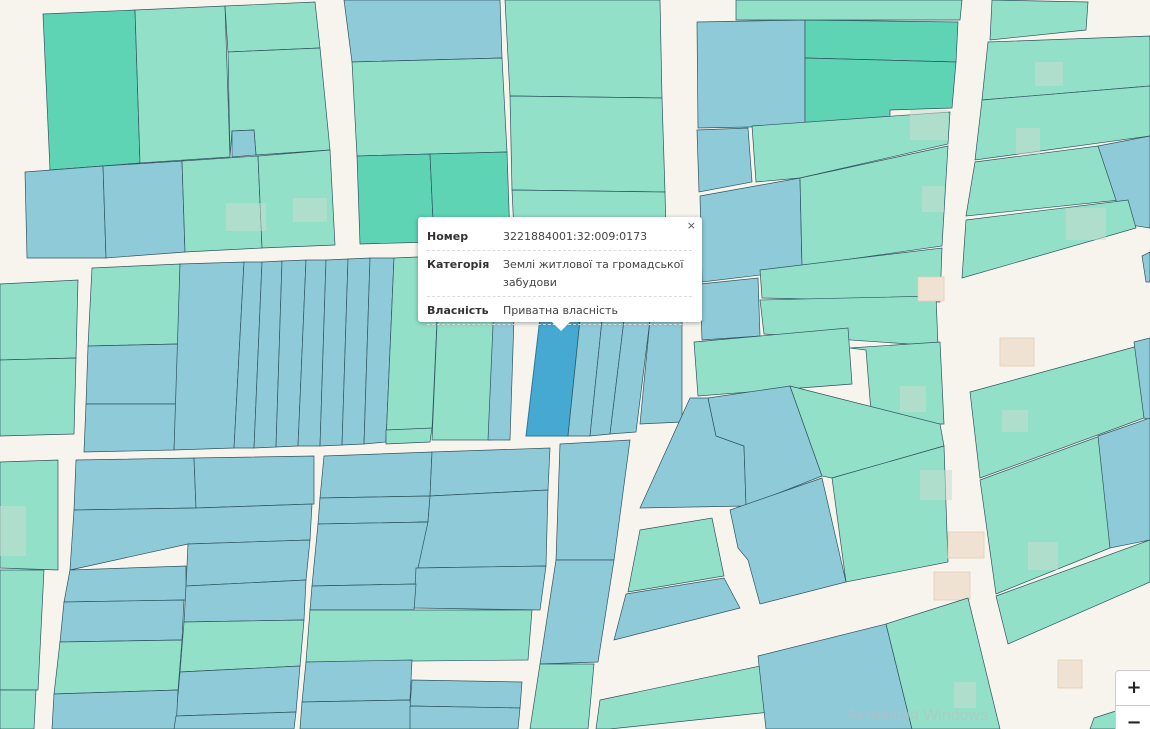 This screenshot has width=1150, height=729. What do you see at coordinates (458, 310) in the screenshot?
I see `field-label: Власність` at bounding box center [458, 310].